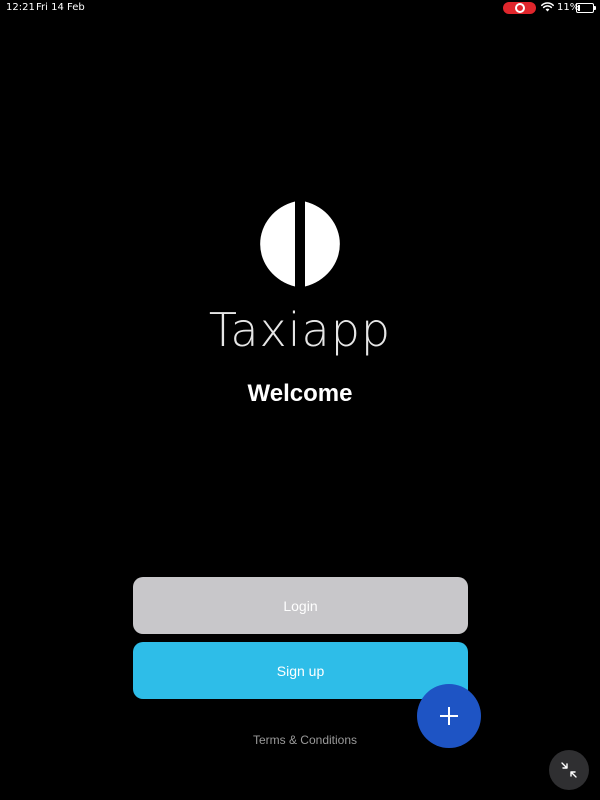 The width and height of the screenshot is (600, 800). Describe the element at coordinates (579, 8) in the screenshot. I see `battery-fill` at that location.